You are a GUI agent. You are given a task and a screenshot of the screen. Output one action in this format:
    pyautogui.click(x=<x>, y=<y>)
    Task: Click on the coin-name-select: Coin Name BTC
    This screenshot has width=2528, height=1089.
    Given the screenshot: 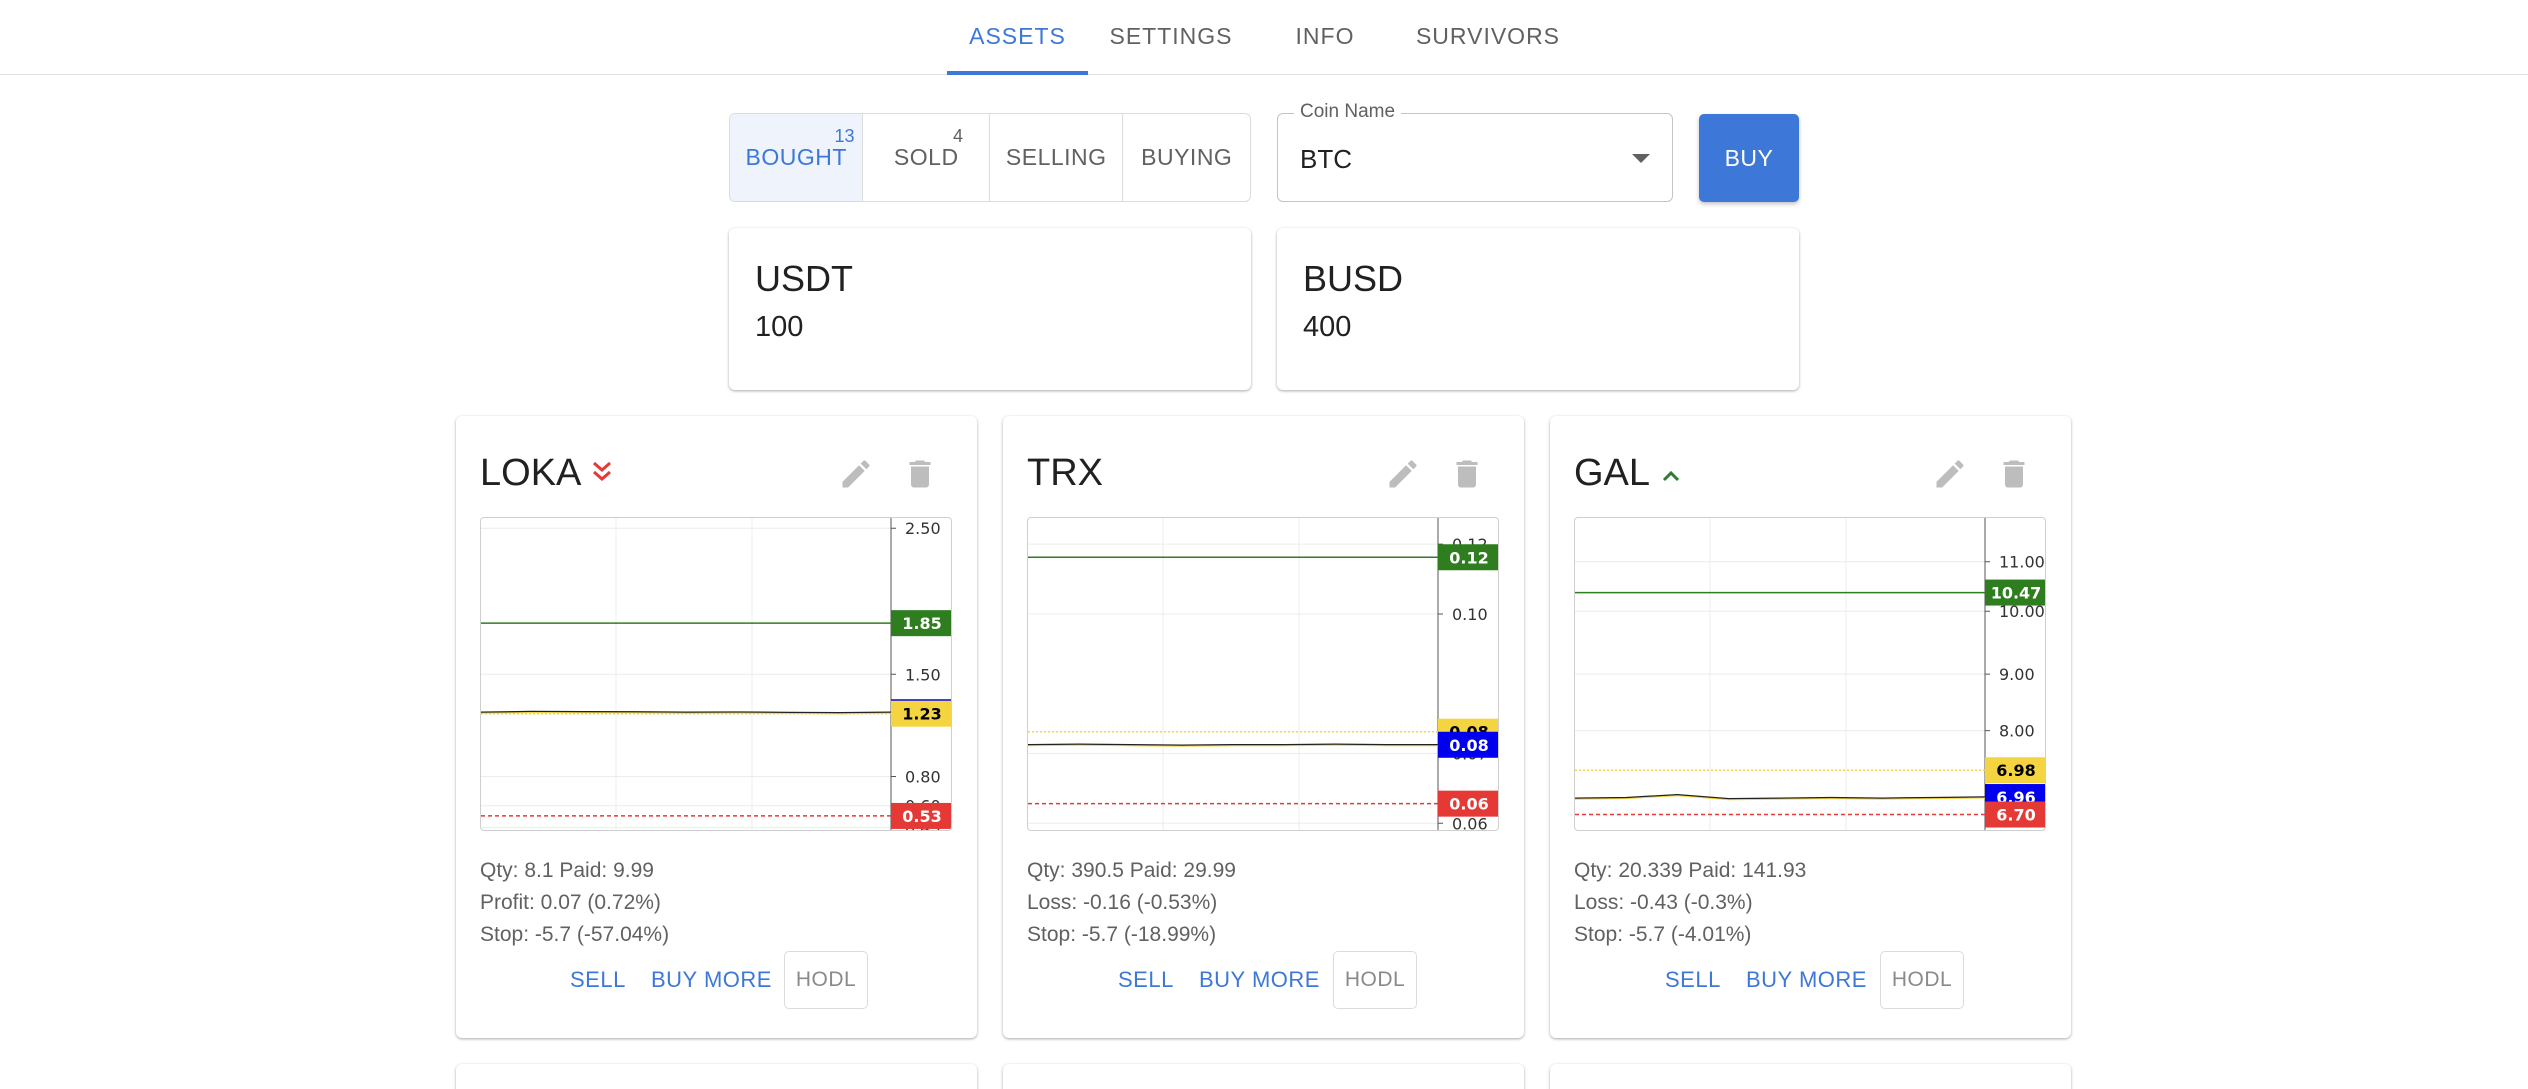 What is the action you would take?
    pyautogui.click(x=1475, y=151)
    